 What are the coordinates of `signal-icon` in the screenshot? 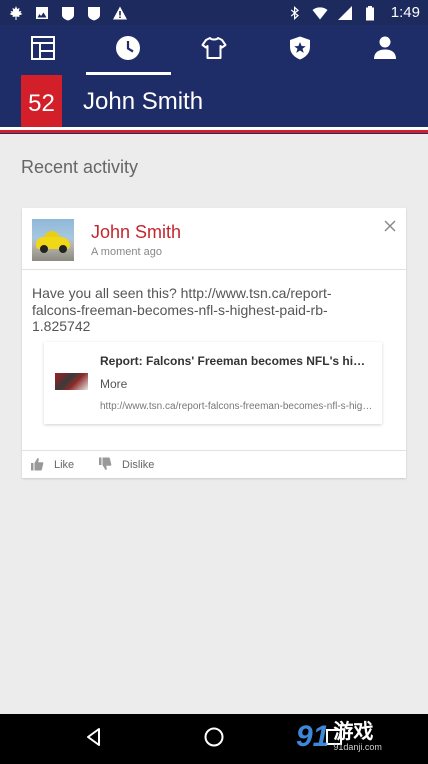 It's located at (345, 13).